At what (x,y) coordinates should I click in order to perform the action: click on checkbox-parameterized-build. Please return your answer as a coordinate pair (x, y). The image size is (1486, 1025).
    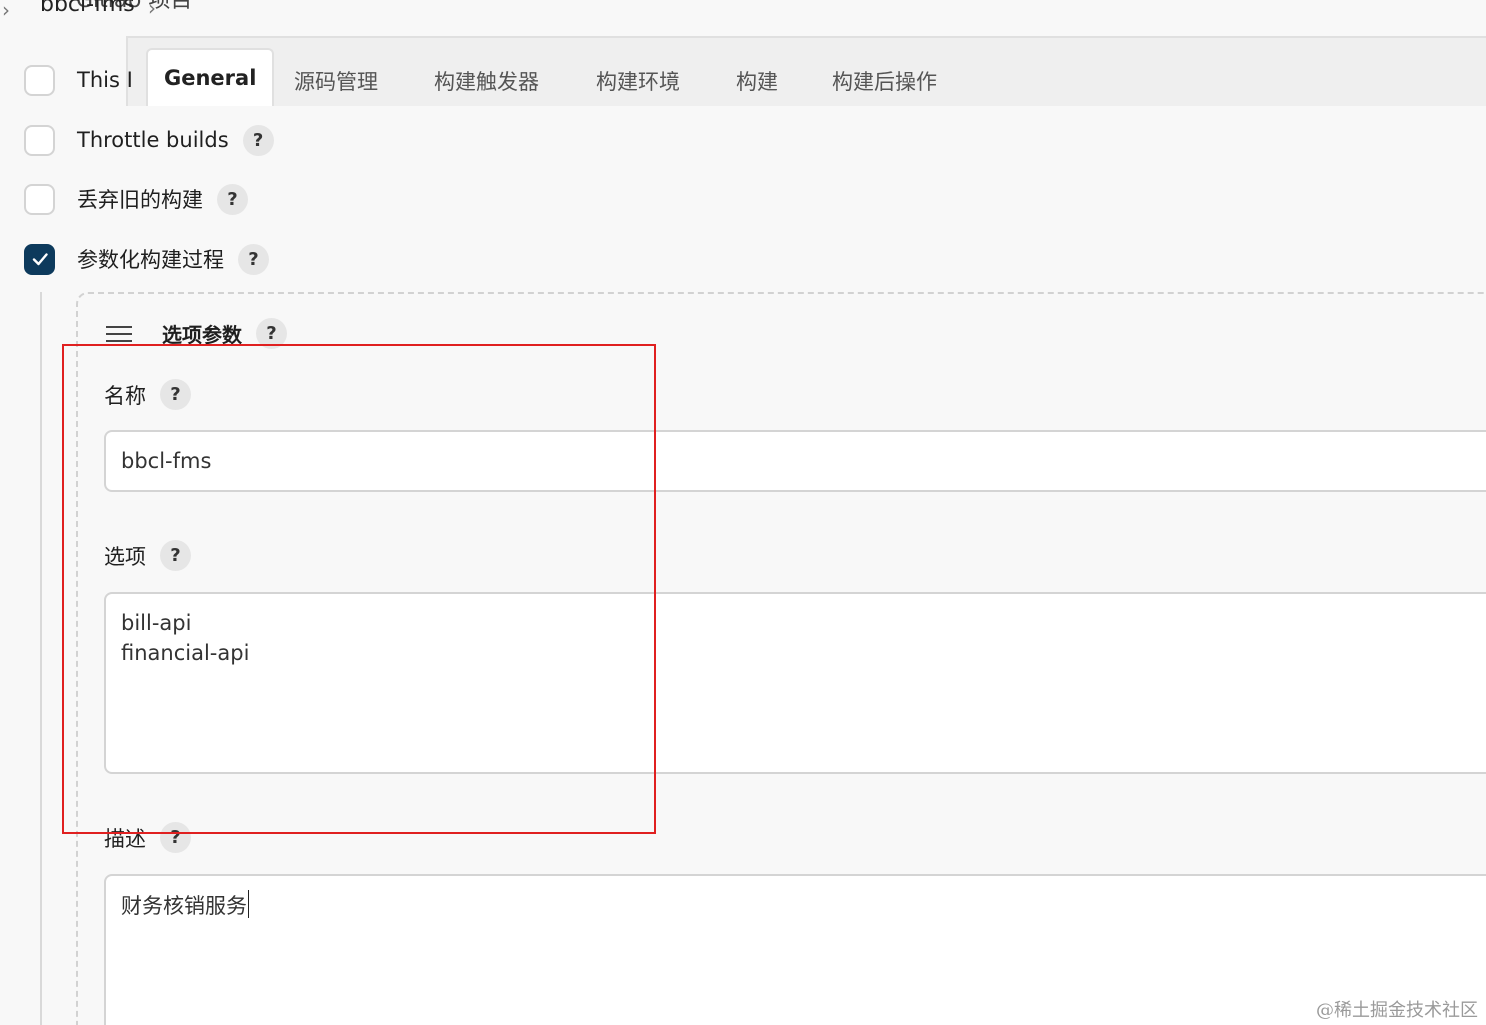
    Looking at the image, I should click on (39, 259).